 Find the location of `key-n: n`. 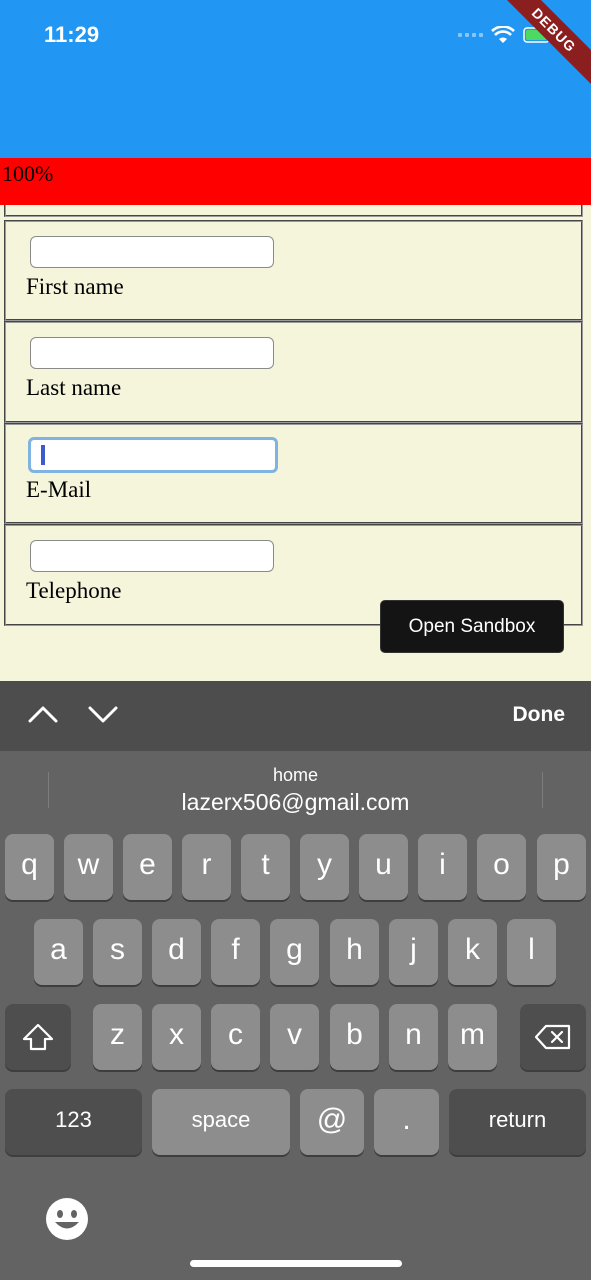

key-n: n is located at coordinates (413, 1037).